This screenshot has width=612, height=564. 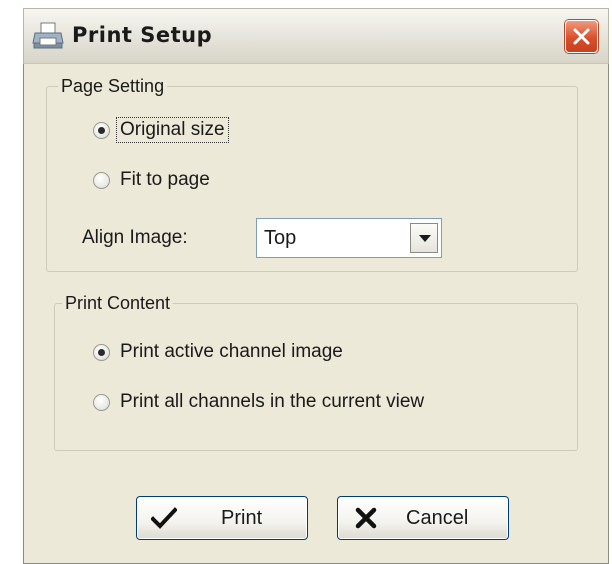 What do you see at coordinates (113, 86) in the screenshot?
I see `page-setting-legend: Page Setting` at bounding box center [113, 86].